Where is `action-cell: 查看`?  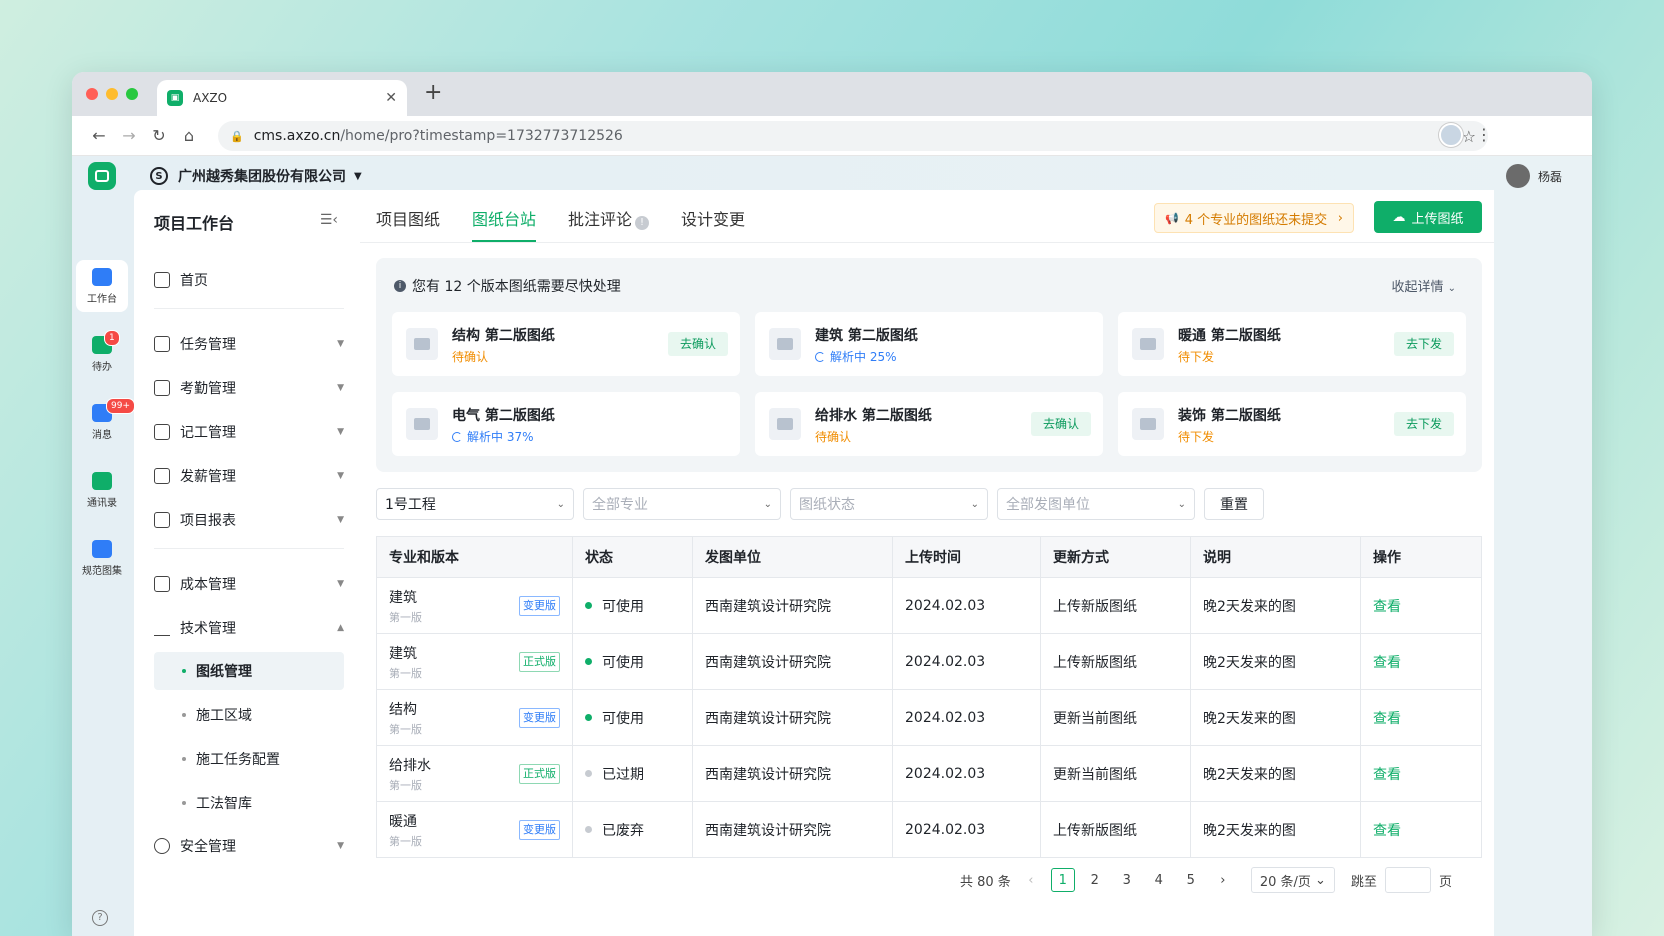
action-cell: 查看 is located at coordinates (1421, 829).